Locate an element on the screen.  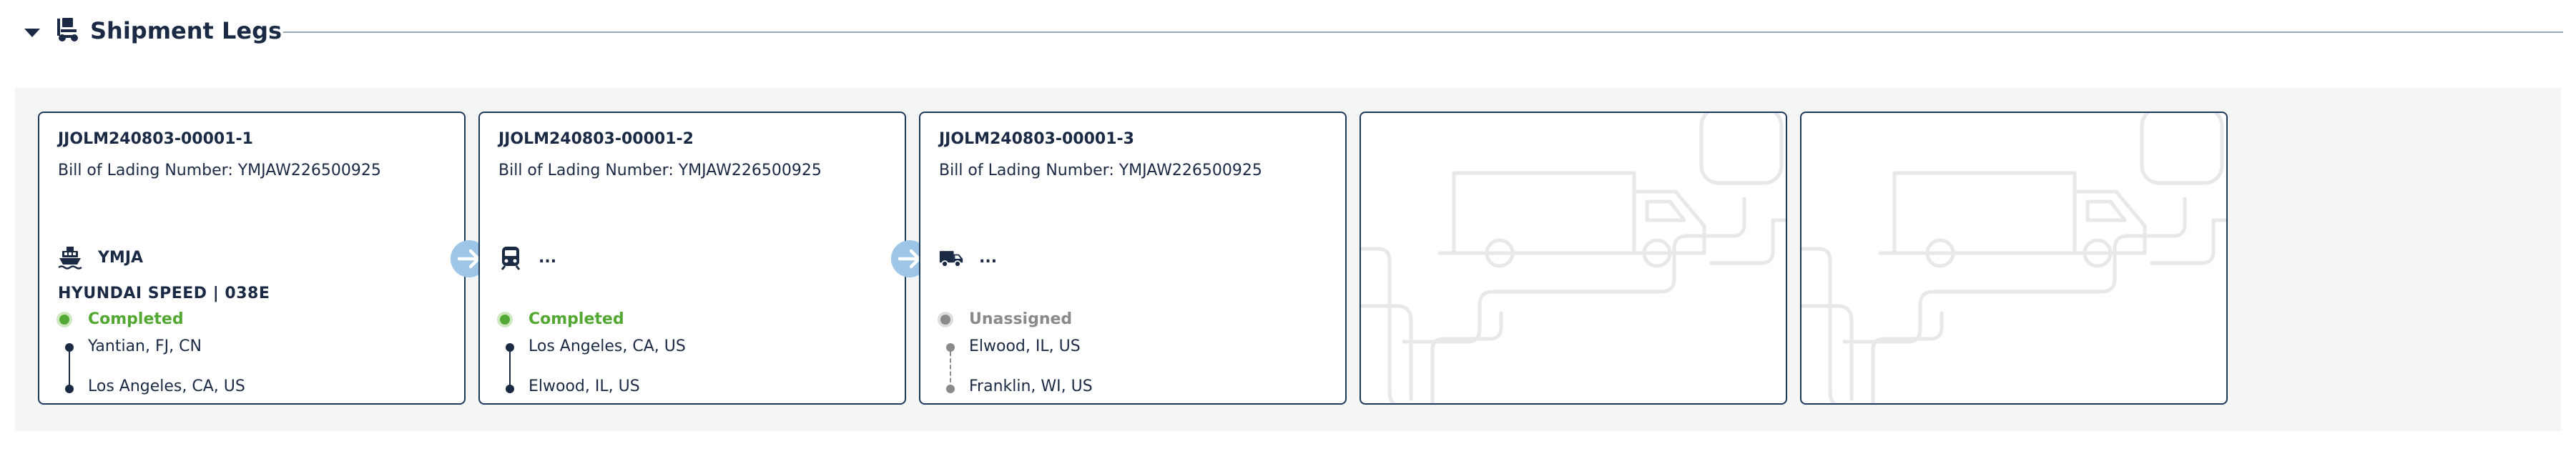
destination-location: Los Angeles, CA, US is located at coordinates (166, 386).